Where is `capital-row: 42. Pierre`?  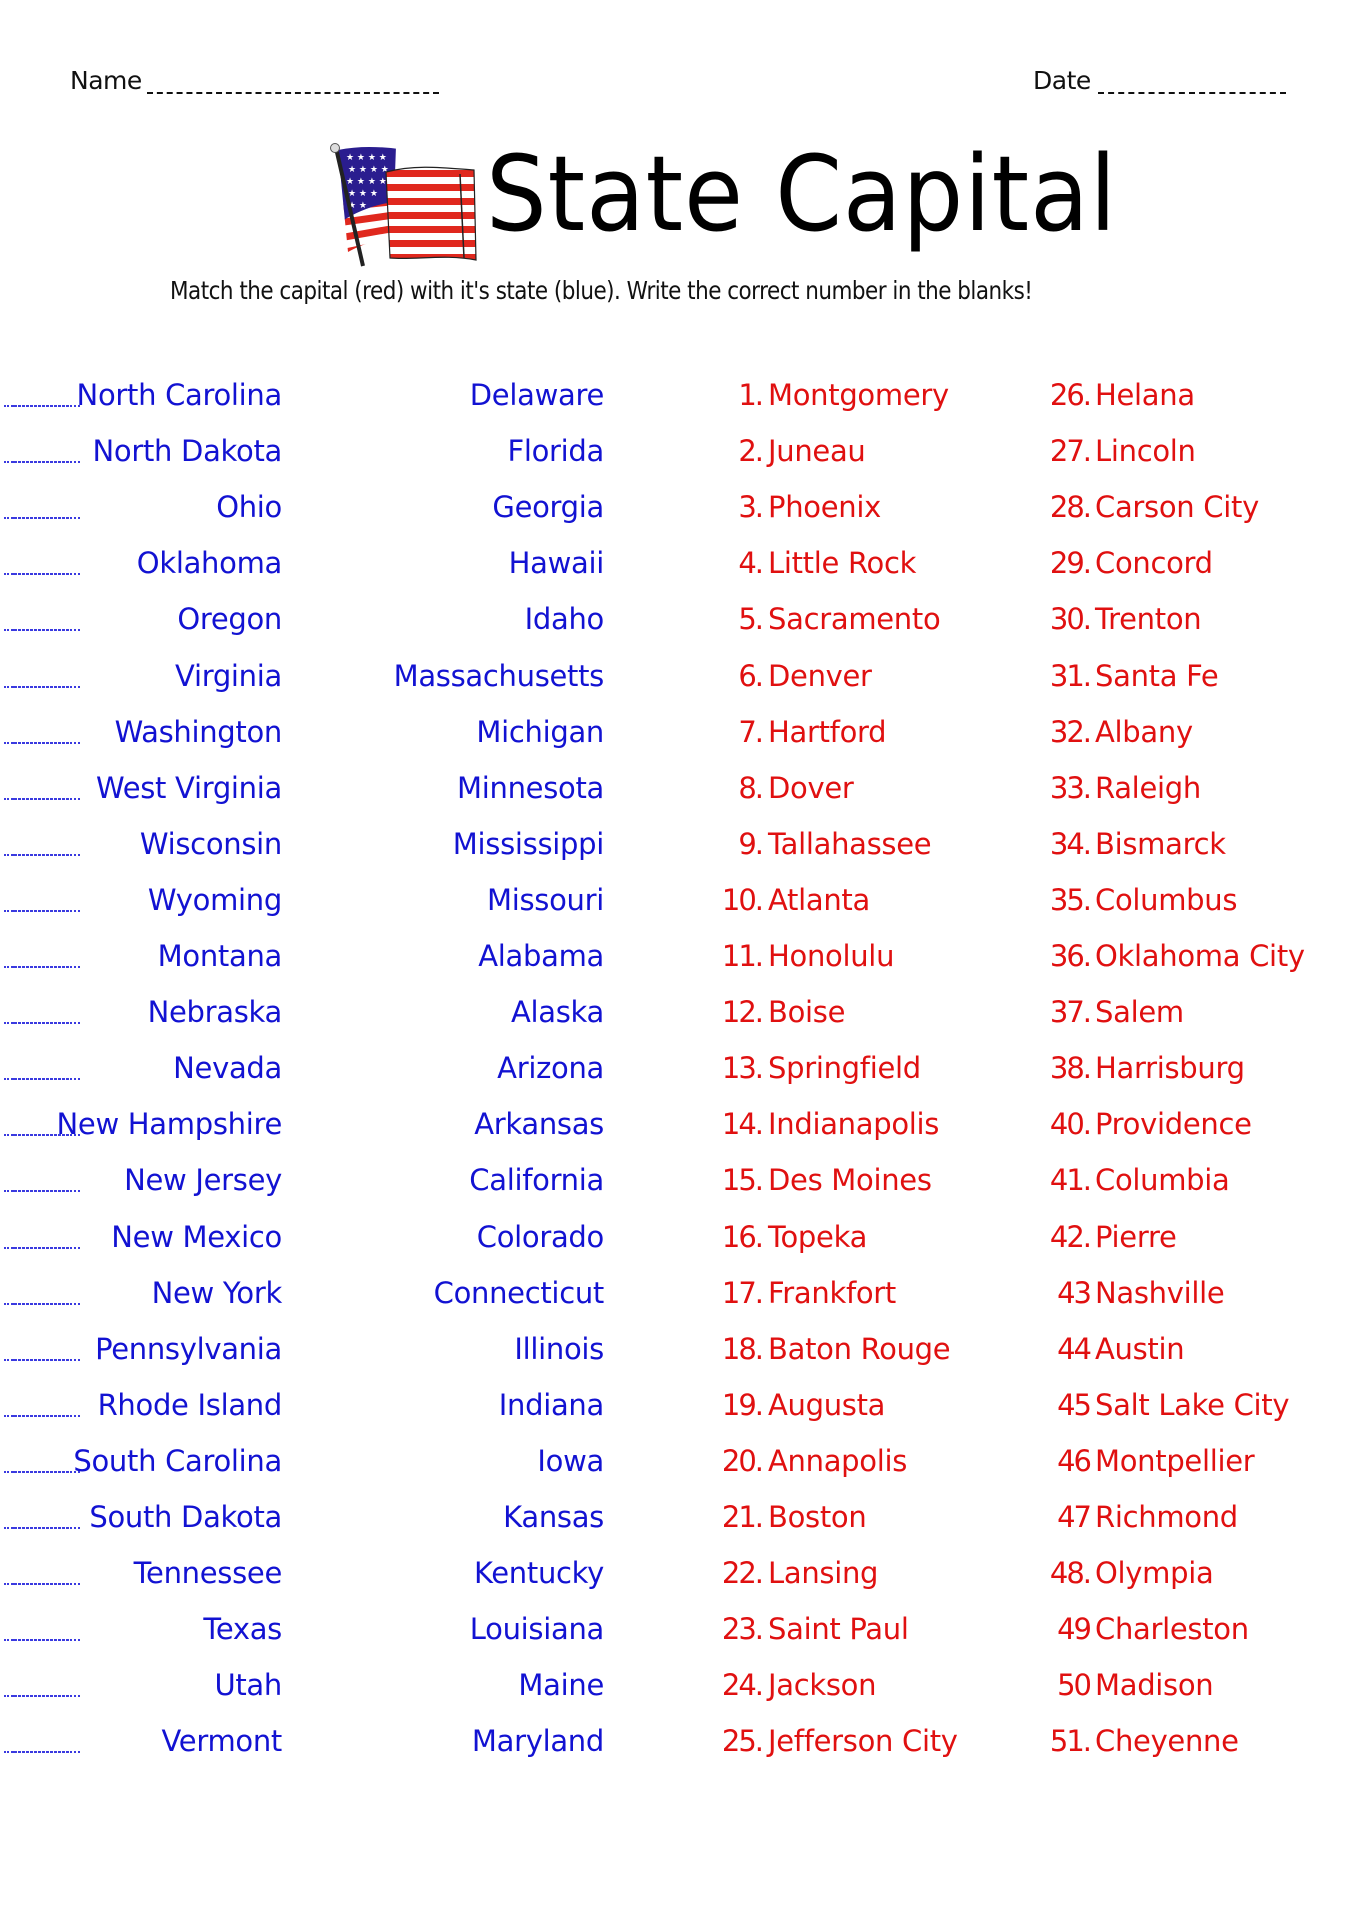
capital-row: 42. Pierre is located at coordinates (679, 1237).